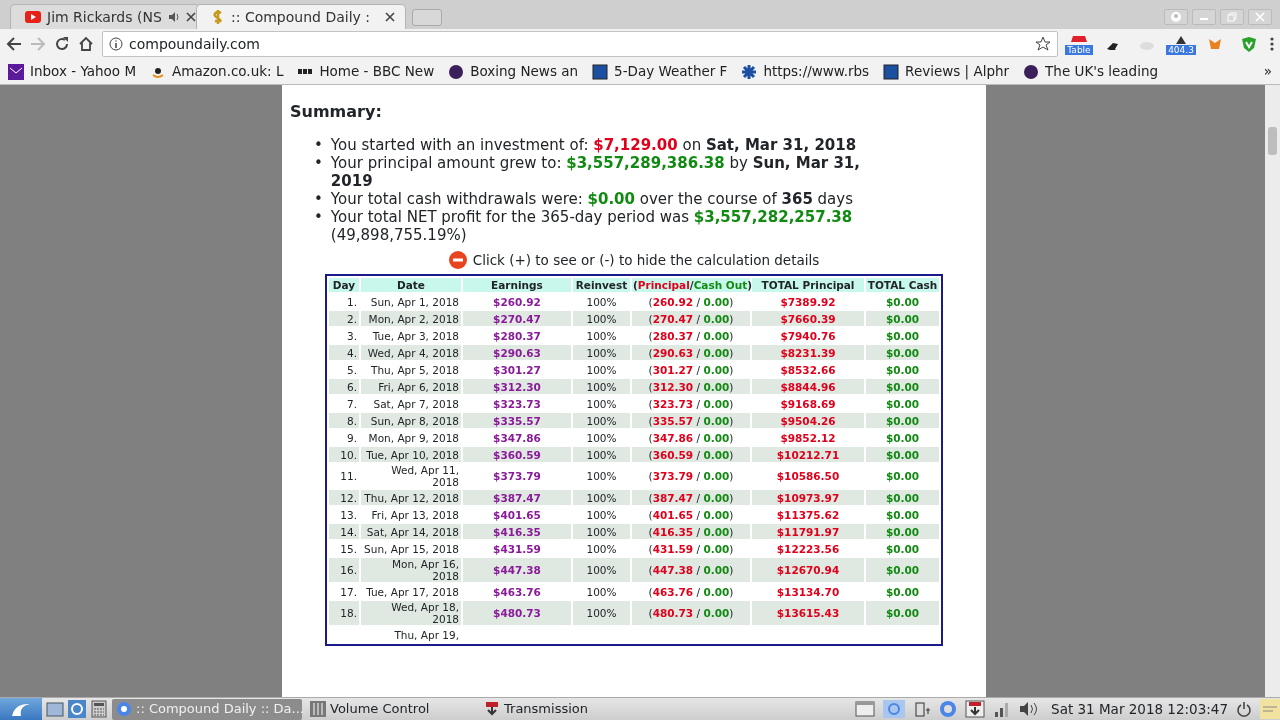 The width and height of the screenshot is (1280, 720). What do you see at coordinates (1267, 71) in the screenshot?
I see `more-bookmarks-button: »` at bounding box center [1267, 71].